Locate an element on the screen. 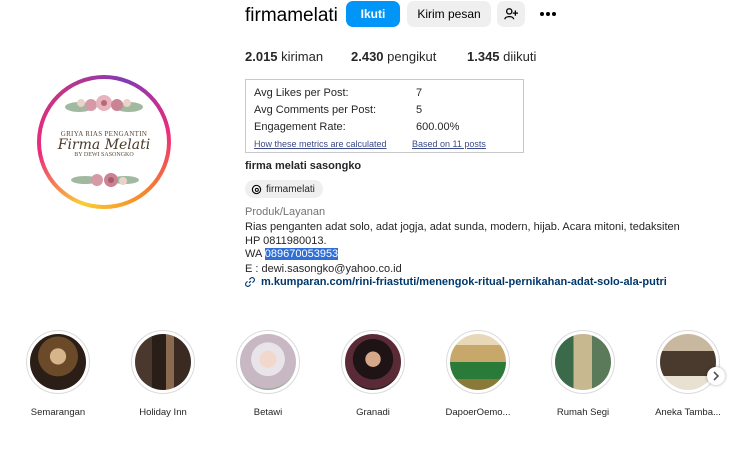 The image size is (740, 450). chevron-right-icon is located at coordinates (716, 376).